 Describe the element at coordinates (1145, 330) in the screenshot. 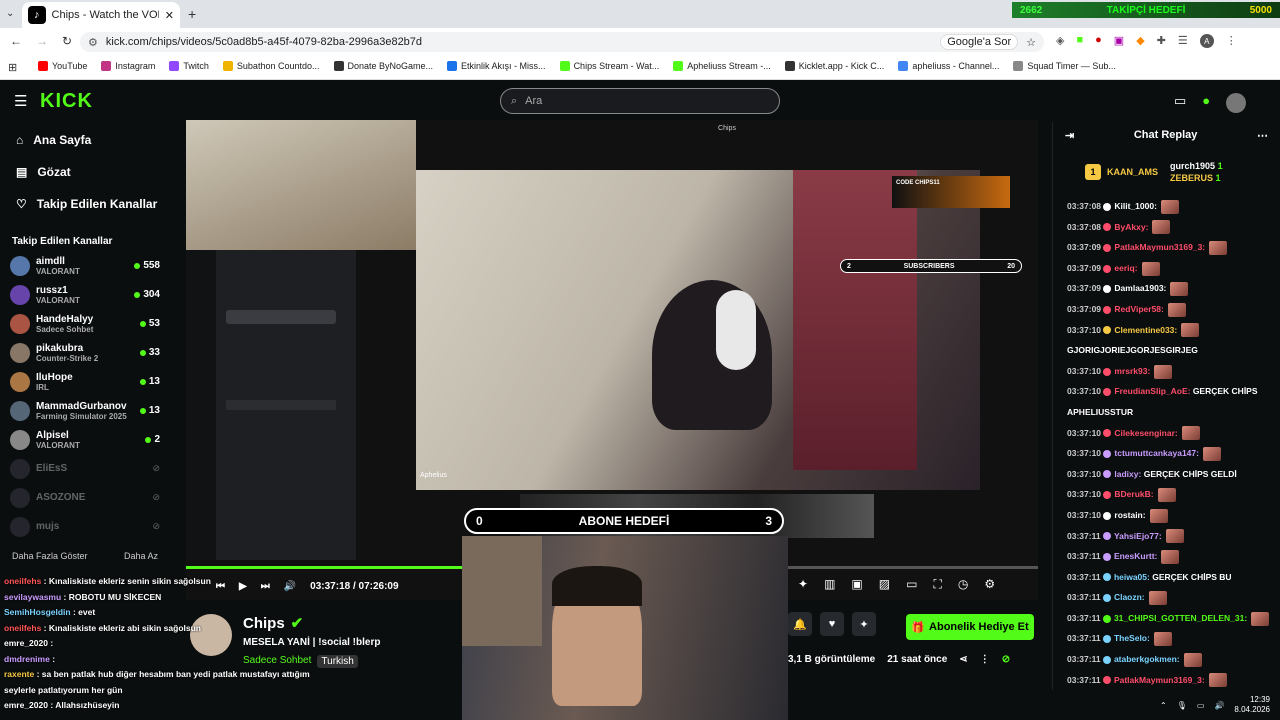

I see `chat-username: Clementine033:` at that location.